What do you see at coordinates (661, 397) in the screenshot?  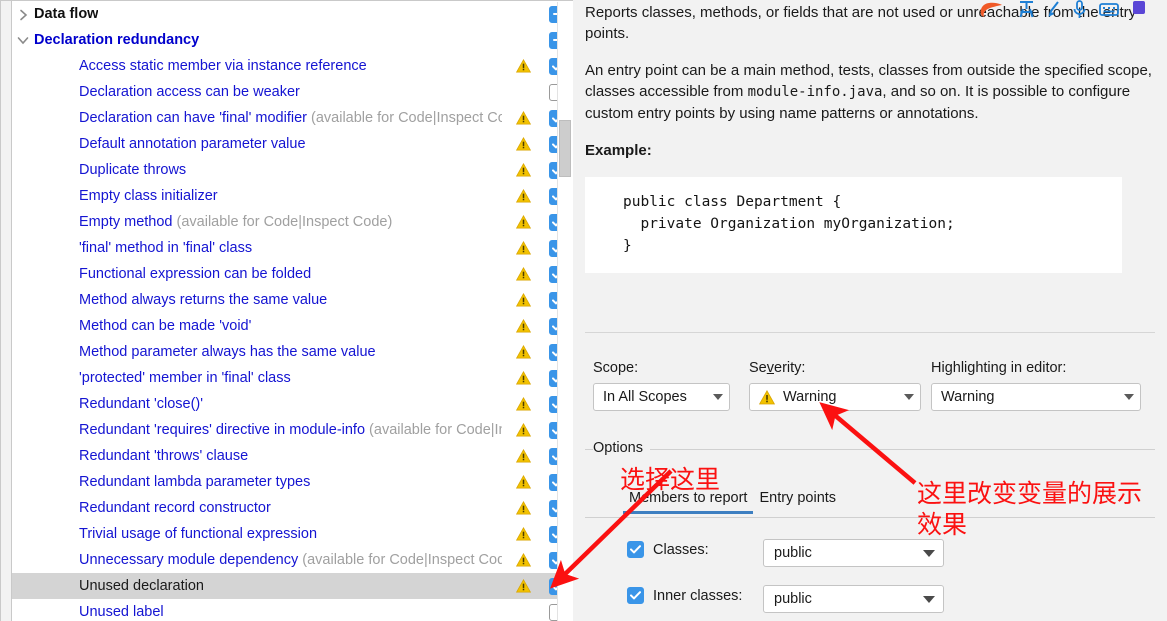 I see `scope-dropdown: In All Scopes` at bounding box center [661, 397].